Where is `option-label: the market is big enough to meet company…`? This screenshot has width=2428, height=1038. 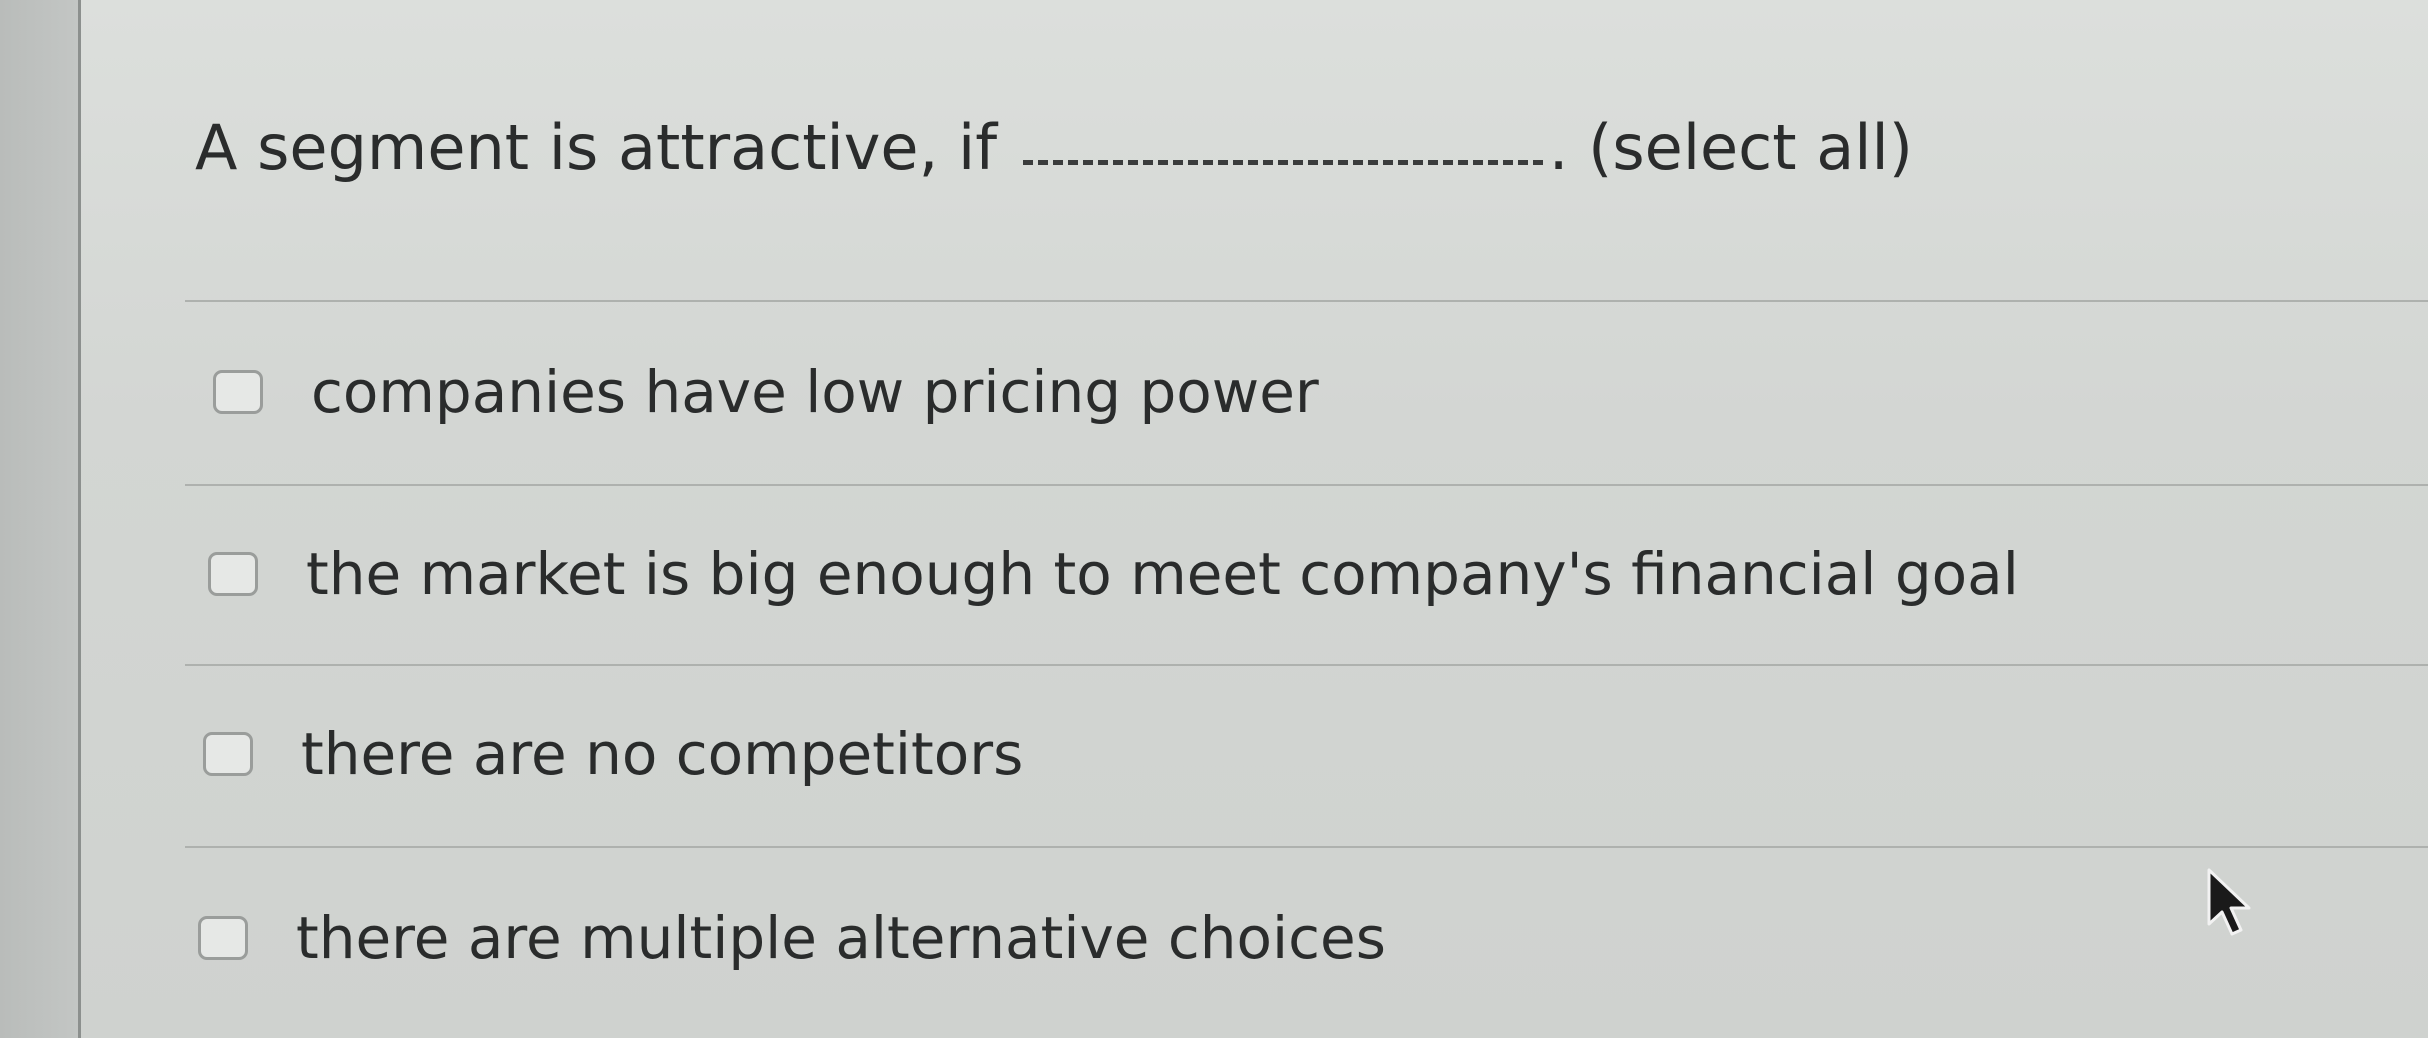
option-label: the market is big enough to meet company… is located at coordinates (1162, 574).